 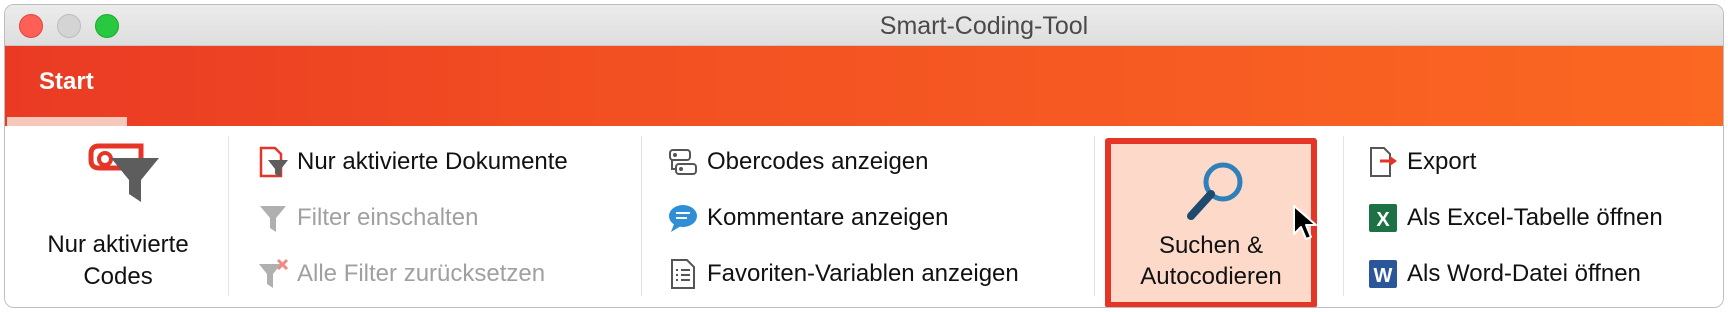 I want to click on word-icon: W, so click(x=1383, y=274).